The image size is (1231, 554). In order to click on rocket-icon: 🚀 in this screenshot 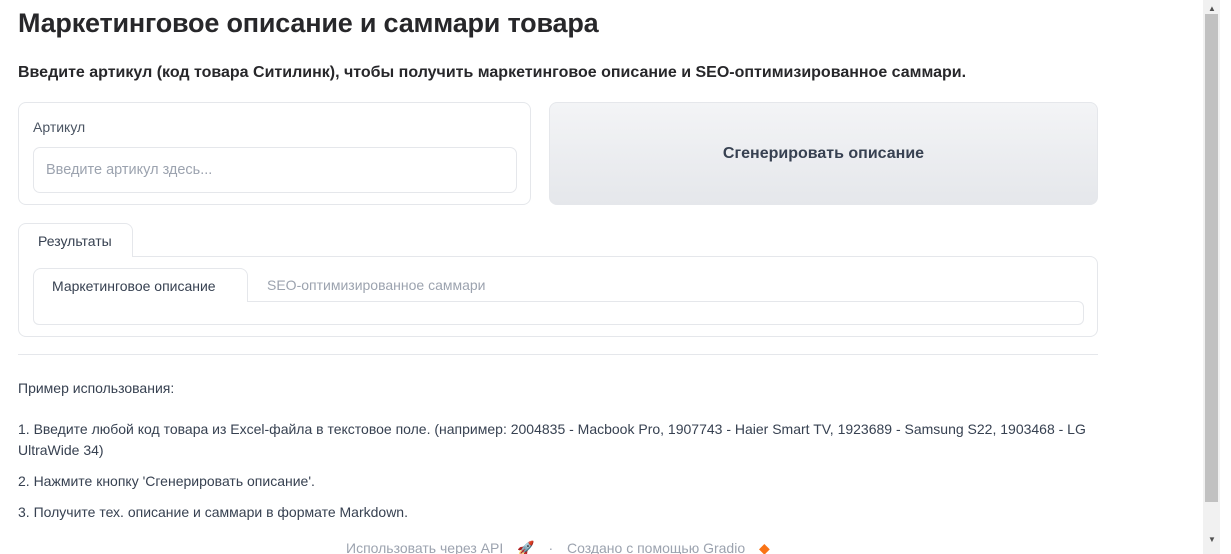, I will do `click(526, 547)`.